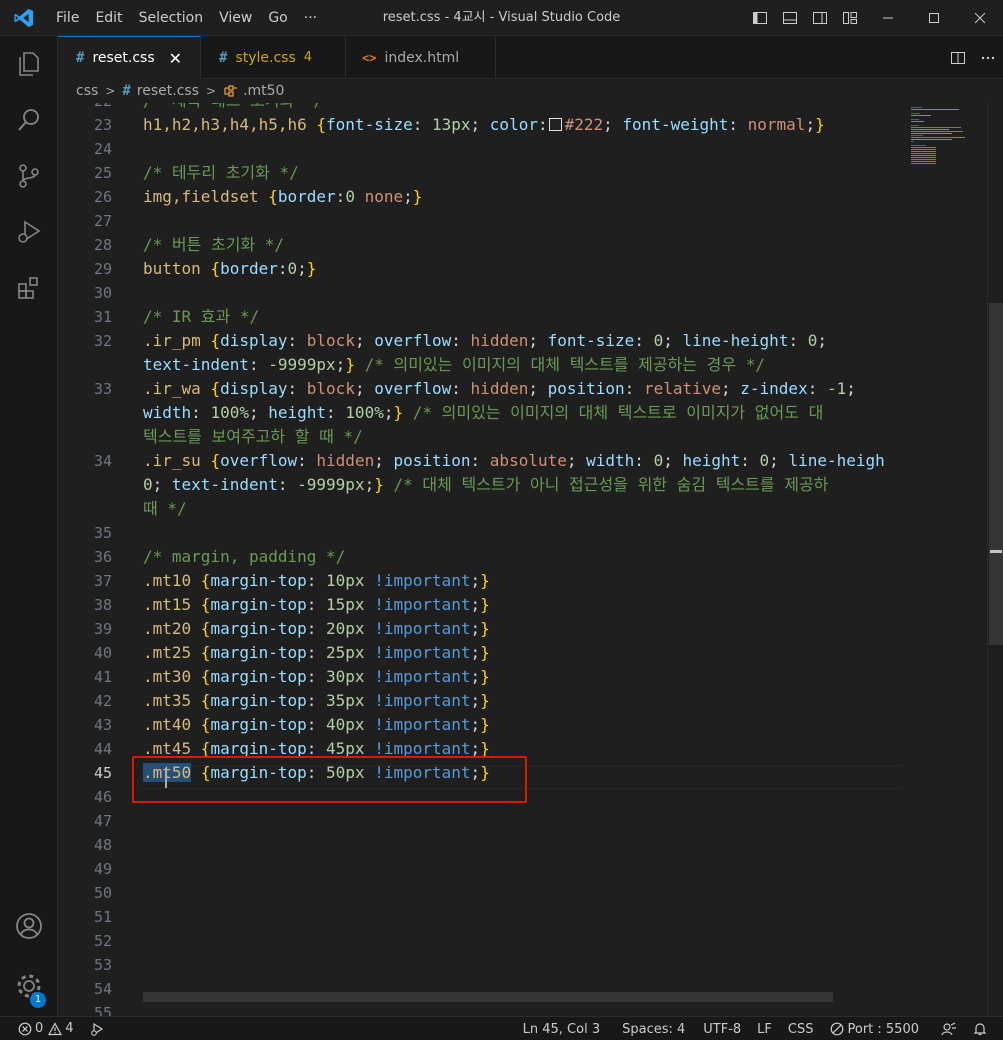  What do you see at coordinates (945, 559) in the screenshot?
I see `minimap` at bounding box center [945, 559].